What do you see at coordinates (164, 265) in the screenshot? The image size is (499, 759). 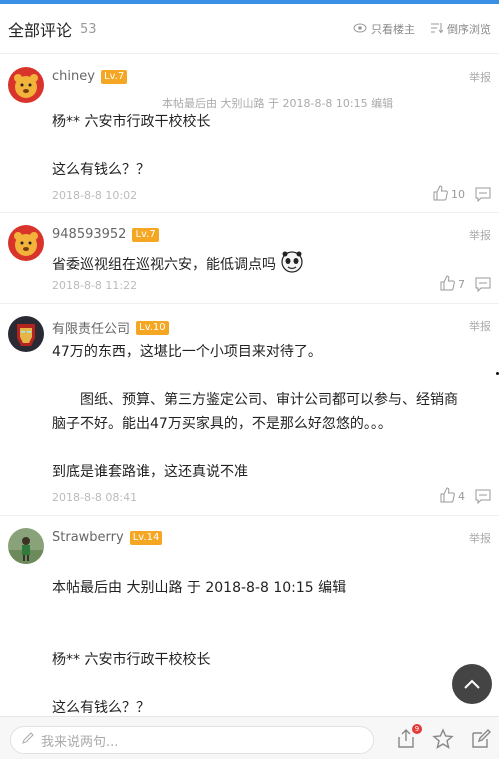 I see `comment-text-line: 省委巡视组在巡视六安，能低调点吗` at bounding box center [164, 265].